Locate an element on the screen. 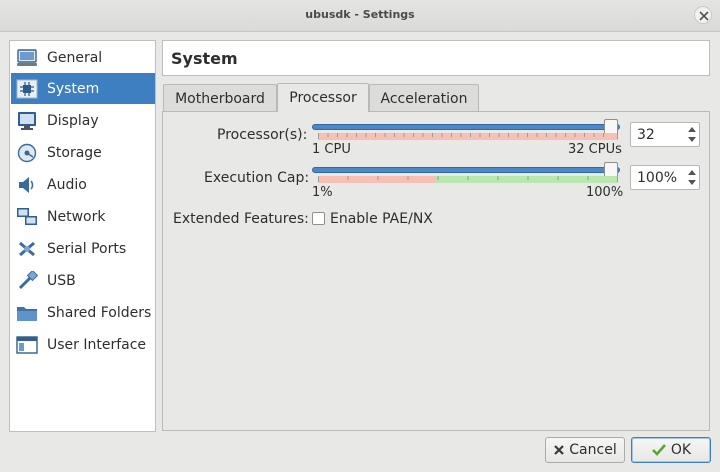  ok-label: OK is located at coordinates (681, 450).